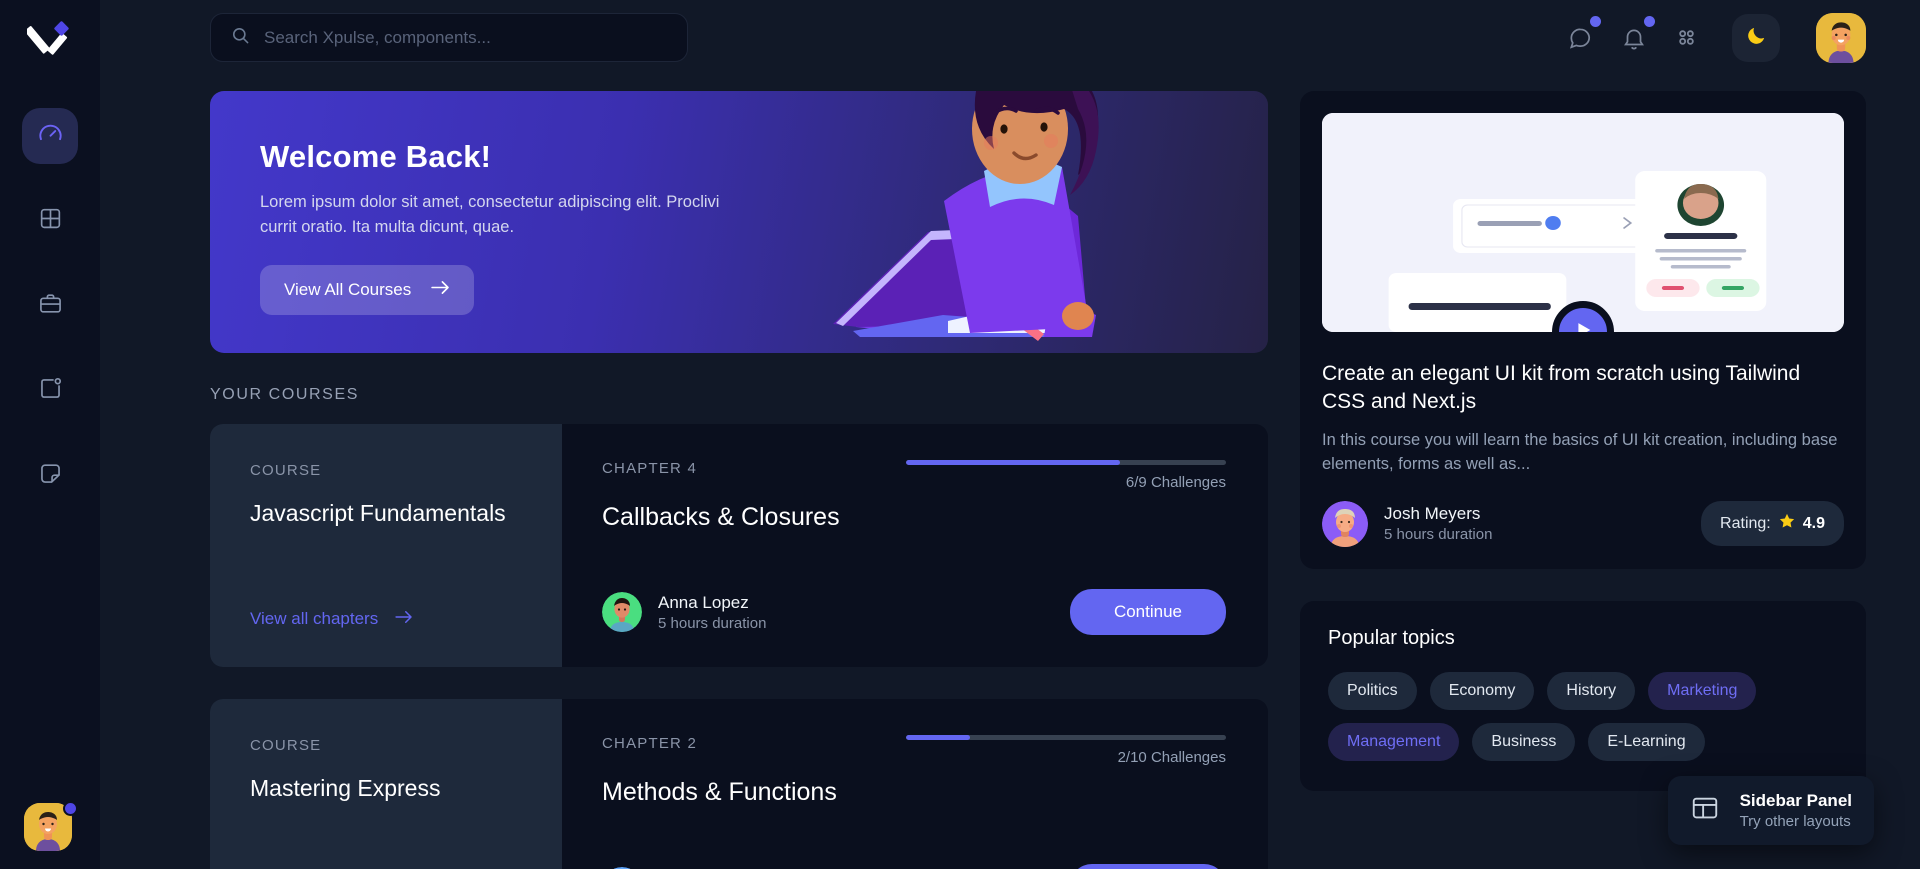 The height and width of the screenshot is (869, 1920). I want to click on gauge-icon, so click(50, 136).